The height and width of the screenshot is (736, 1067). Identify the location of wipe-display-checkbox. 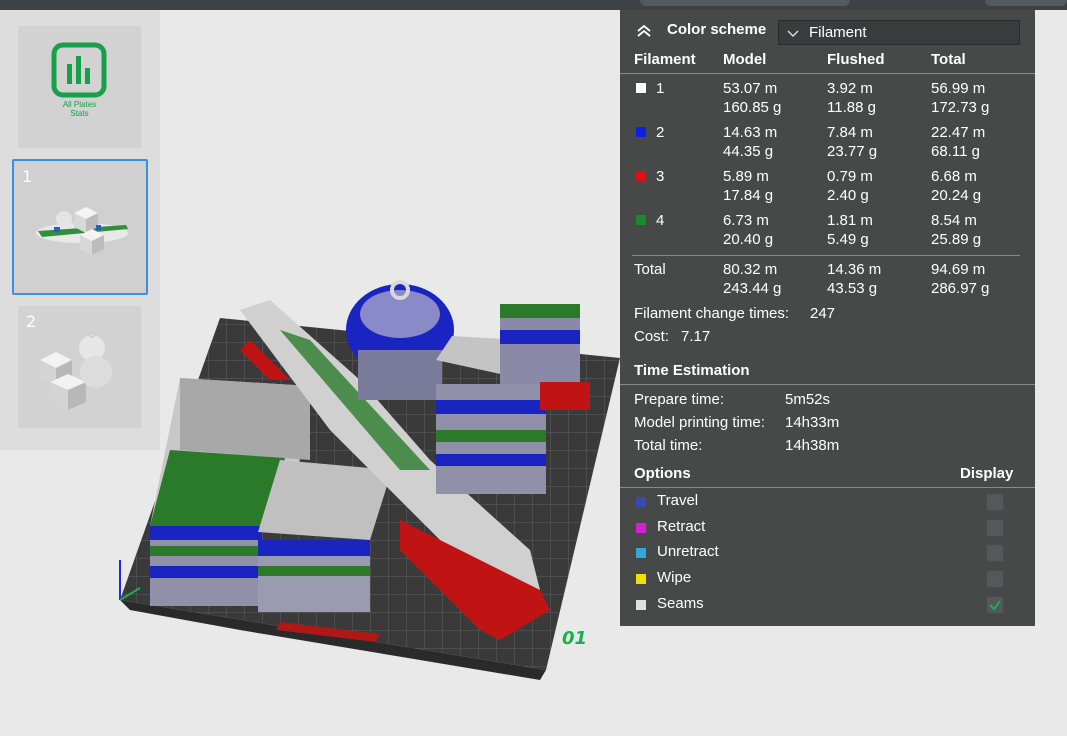
(995, 579).